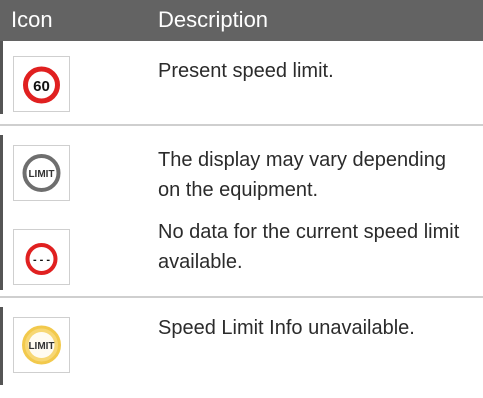 The height and width of the screenshot is (398, 483). I want to click on svg-text: 60, so click(41, 86).